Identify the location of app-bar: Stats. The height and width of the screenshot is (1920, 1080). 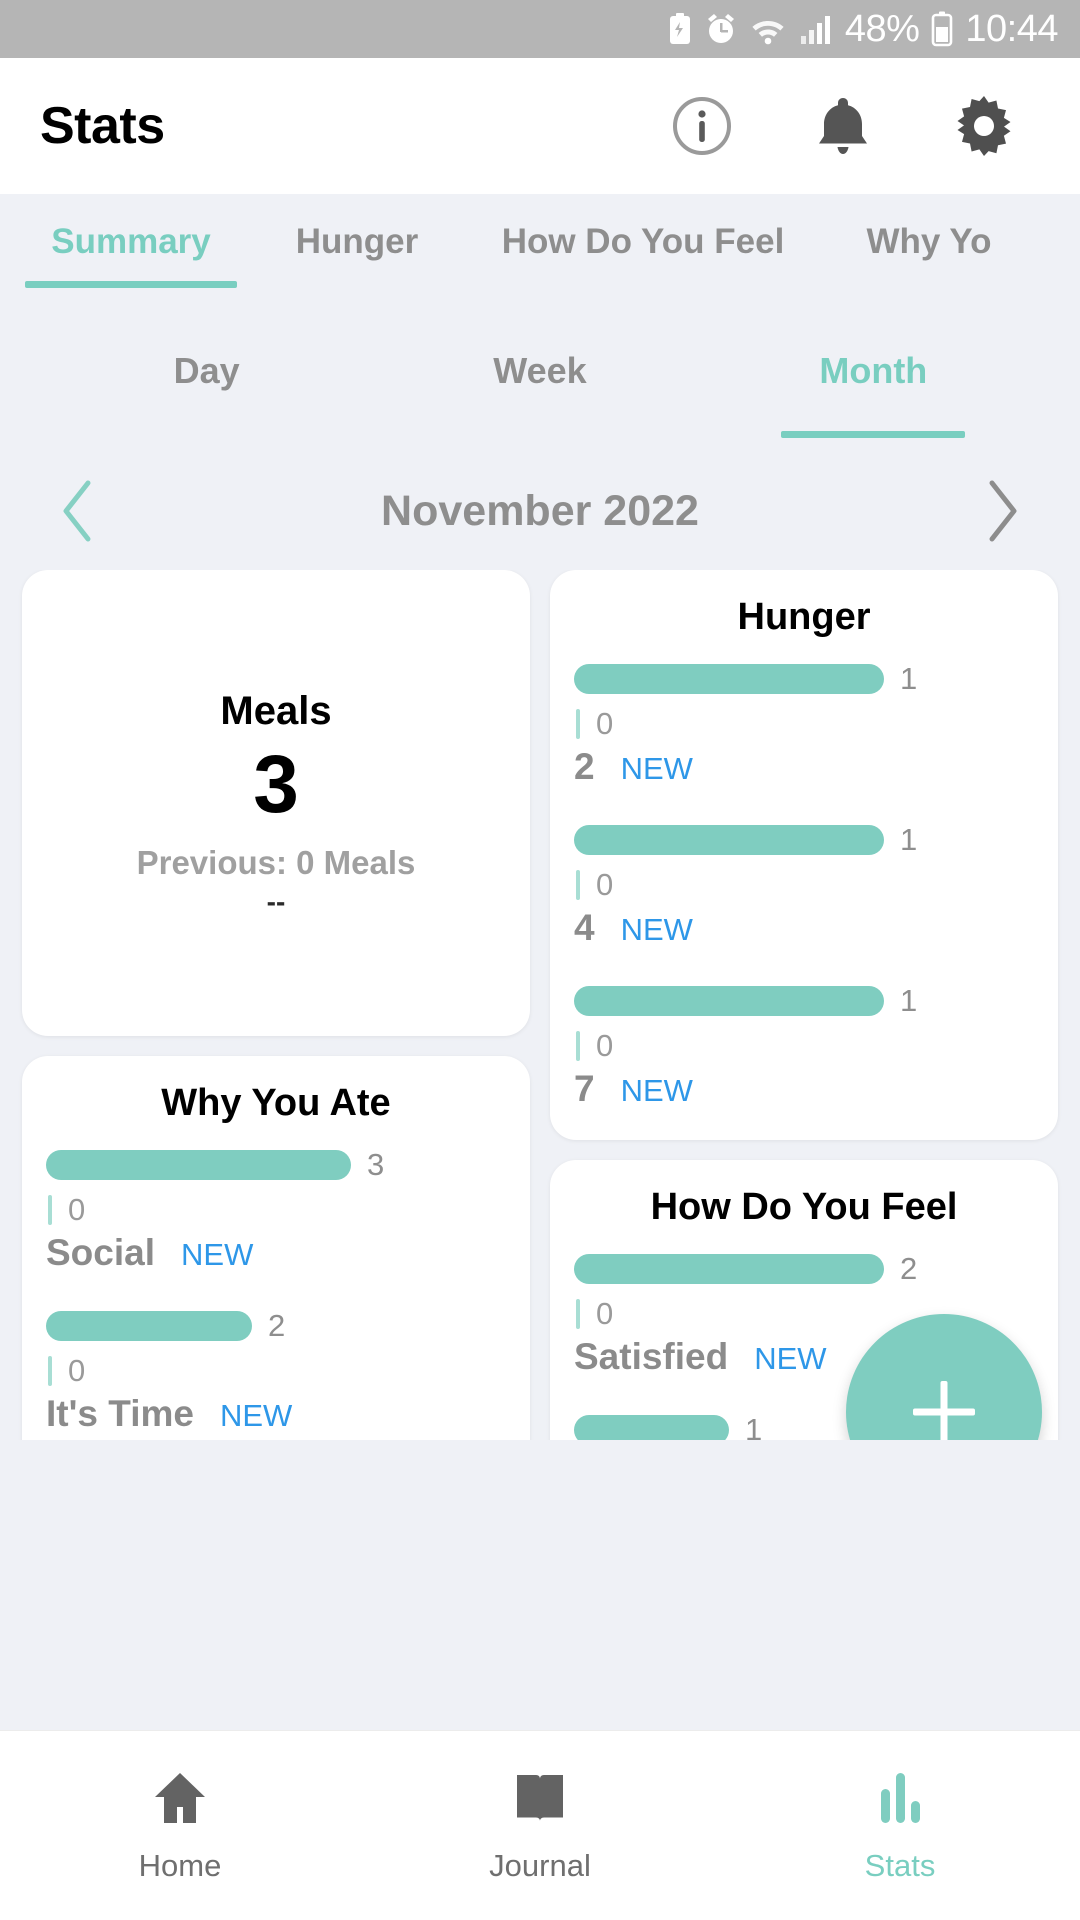
(540, 126).